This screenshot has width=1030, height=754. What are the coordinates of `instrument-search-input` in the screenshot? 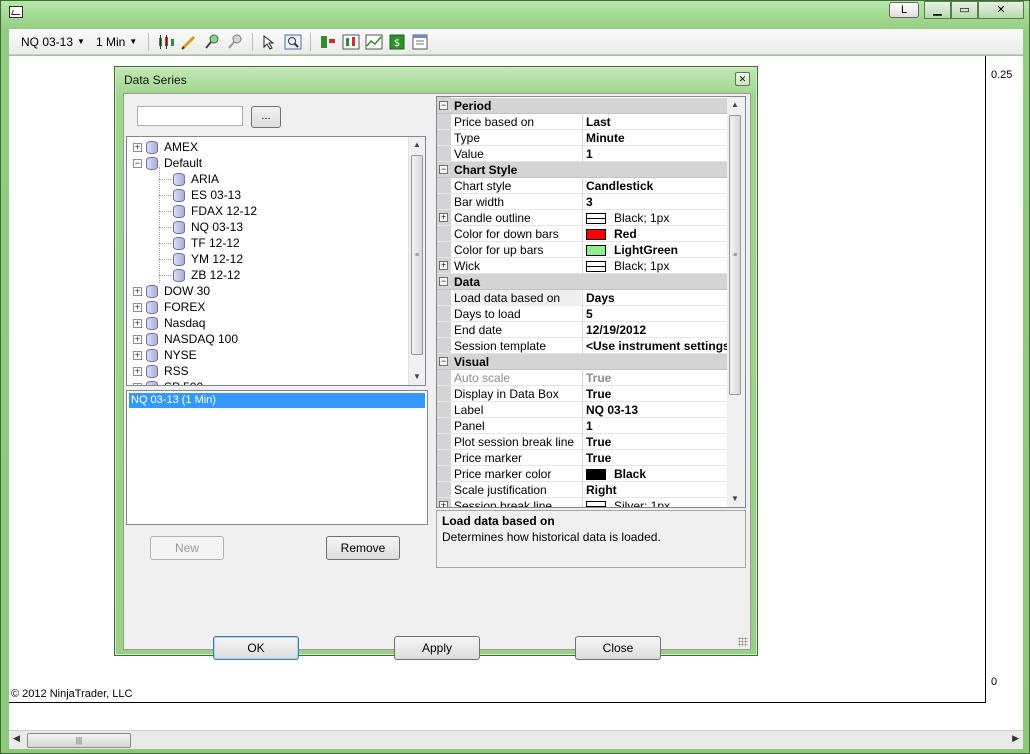 It's located at (190, 116).